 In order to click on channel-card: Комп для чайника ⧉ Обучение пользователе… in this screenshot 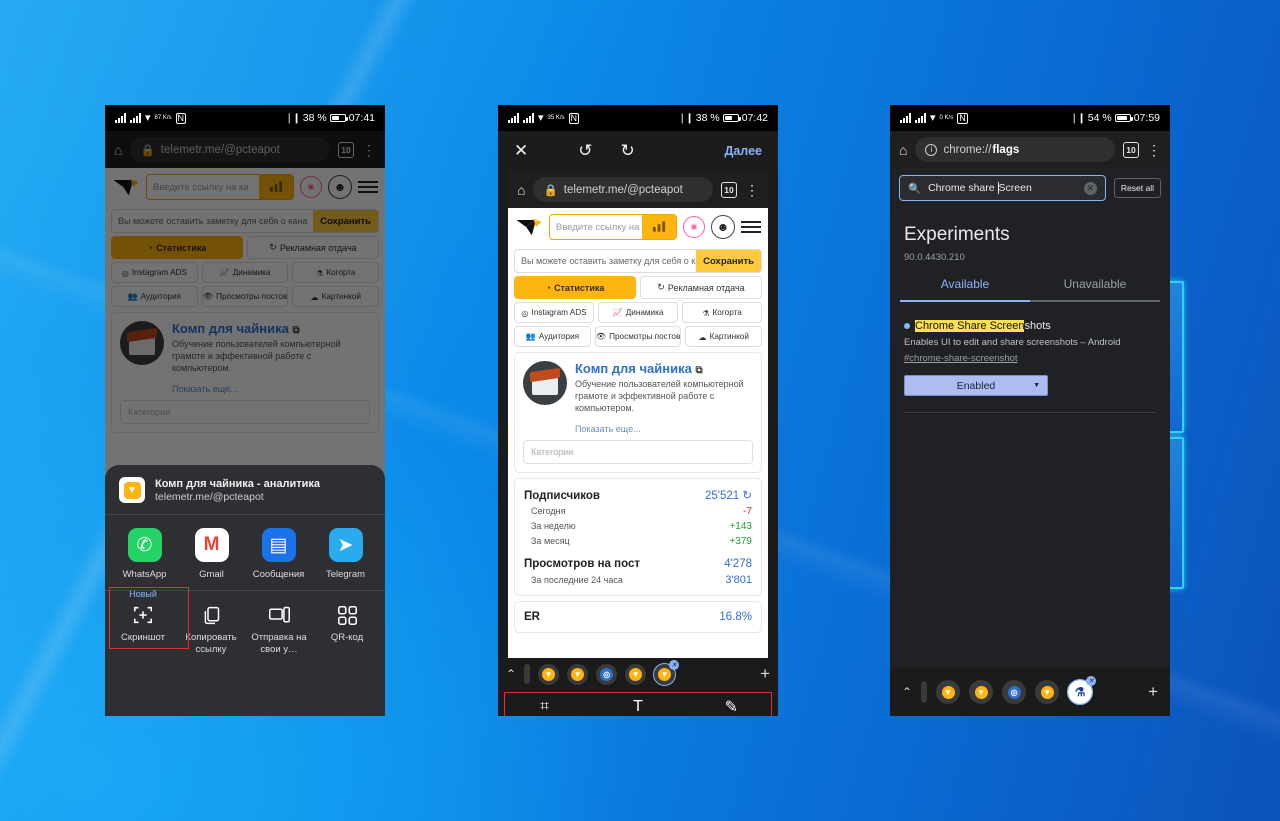, I will do `click(638, 413)`.